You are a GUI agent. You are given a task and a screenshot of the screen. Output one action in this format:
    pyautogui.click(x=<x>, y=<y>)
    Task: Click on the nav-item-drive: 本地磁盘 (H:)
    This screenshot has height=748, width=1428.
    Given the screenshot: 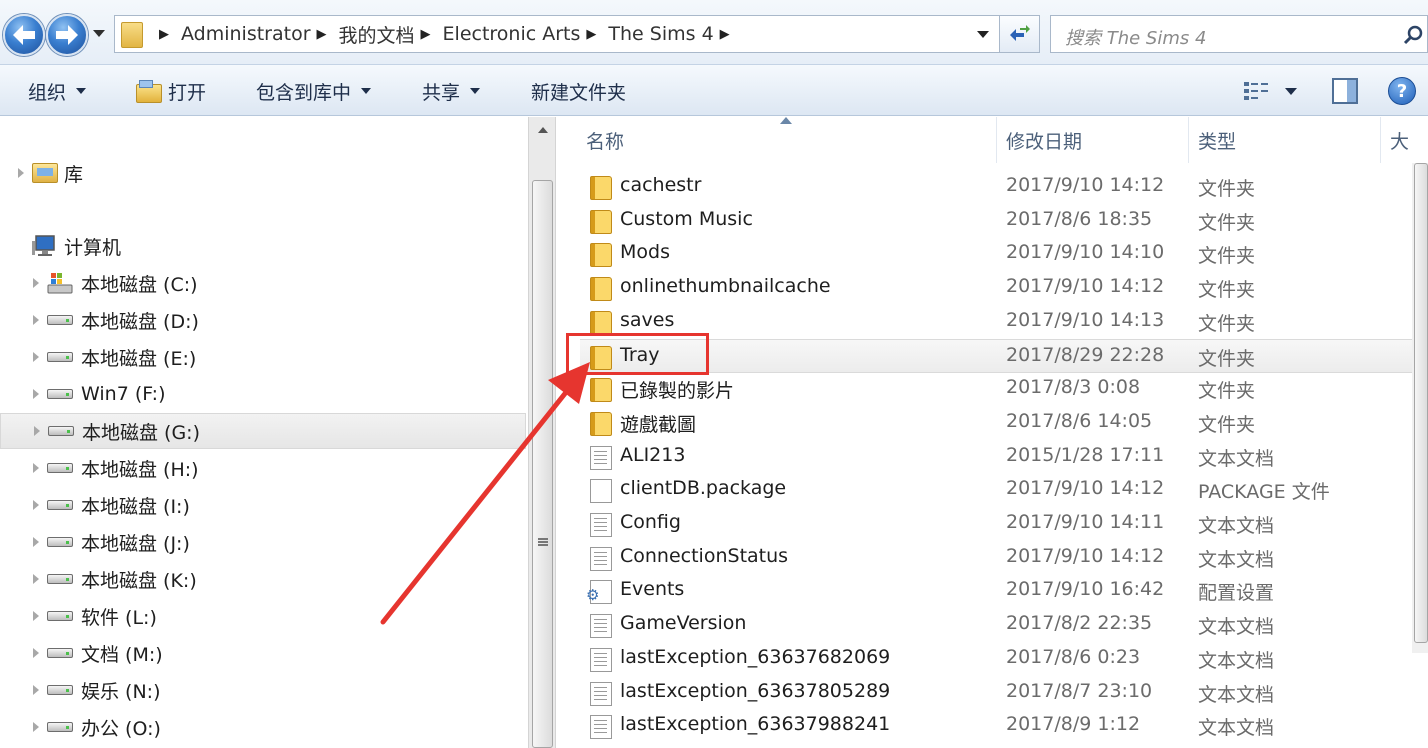 What is the action you would take?
    pyautogui.click(x=263, y=468)
    